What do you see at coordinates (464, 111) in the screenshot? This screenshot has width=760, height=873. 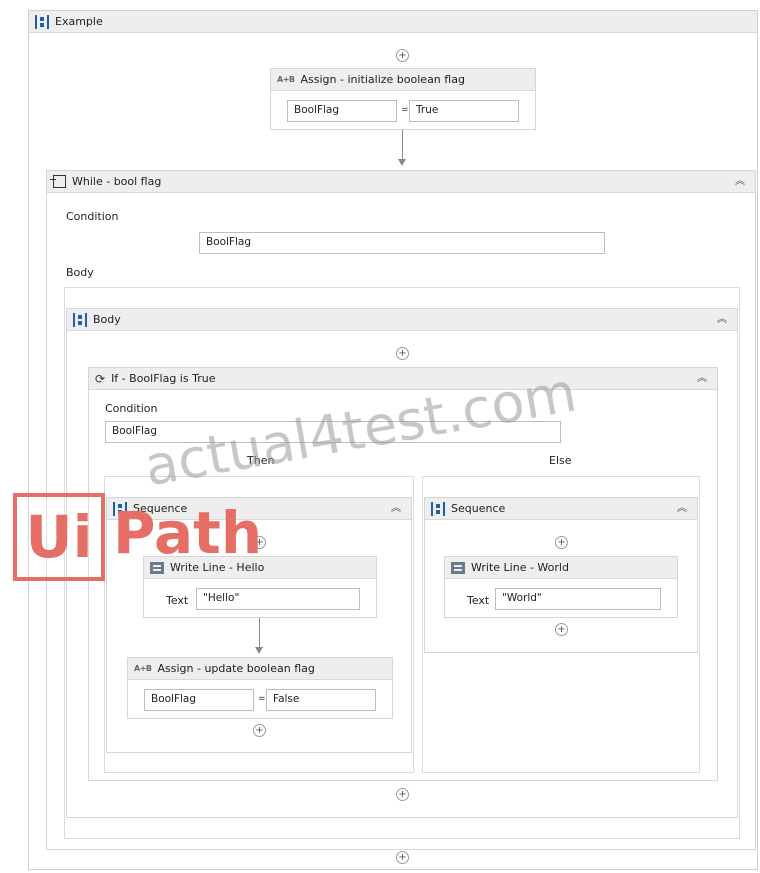 I see `assign-value-field: True` at bounding box center [464, 111].